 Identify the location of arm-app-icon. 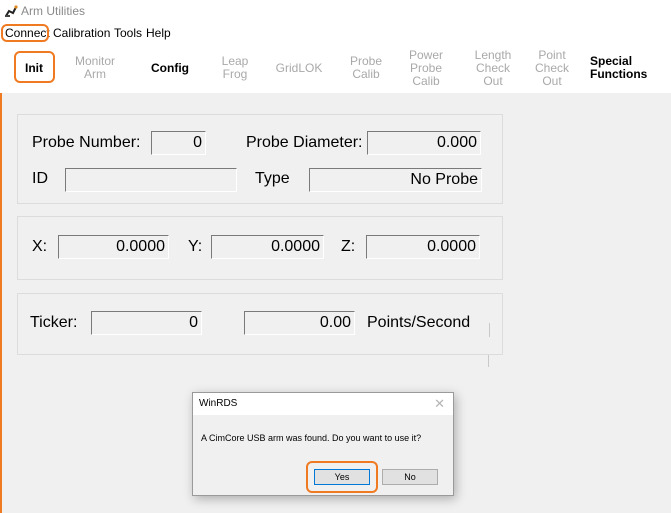
(11, 11).